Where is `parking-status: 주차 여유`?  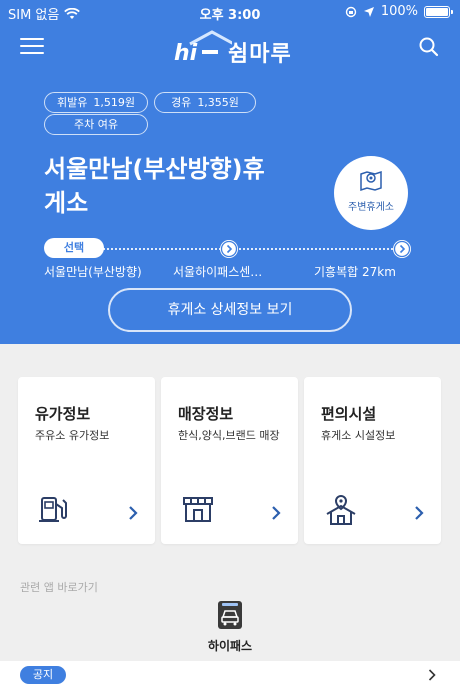
parking-status: 주차 여유 is located at coordinates (96, 124).